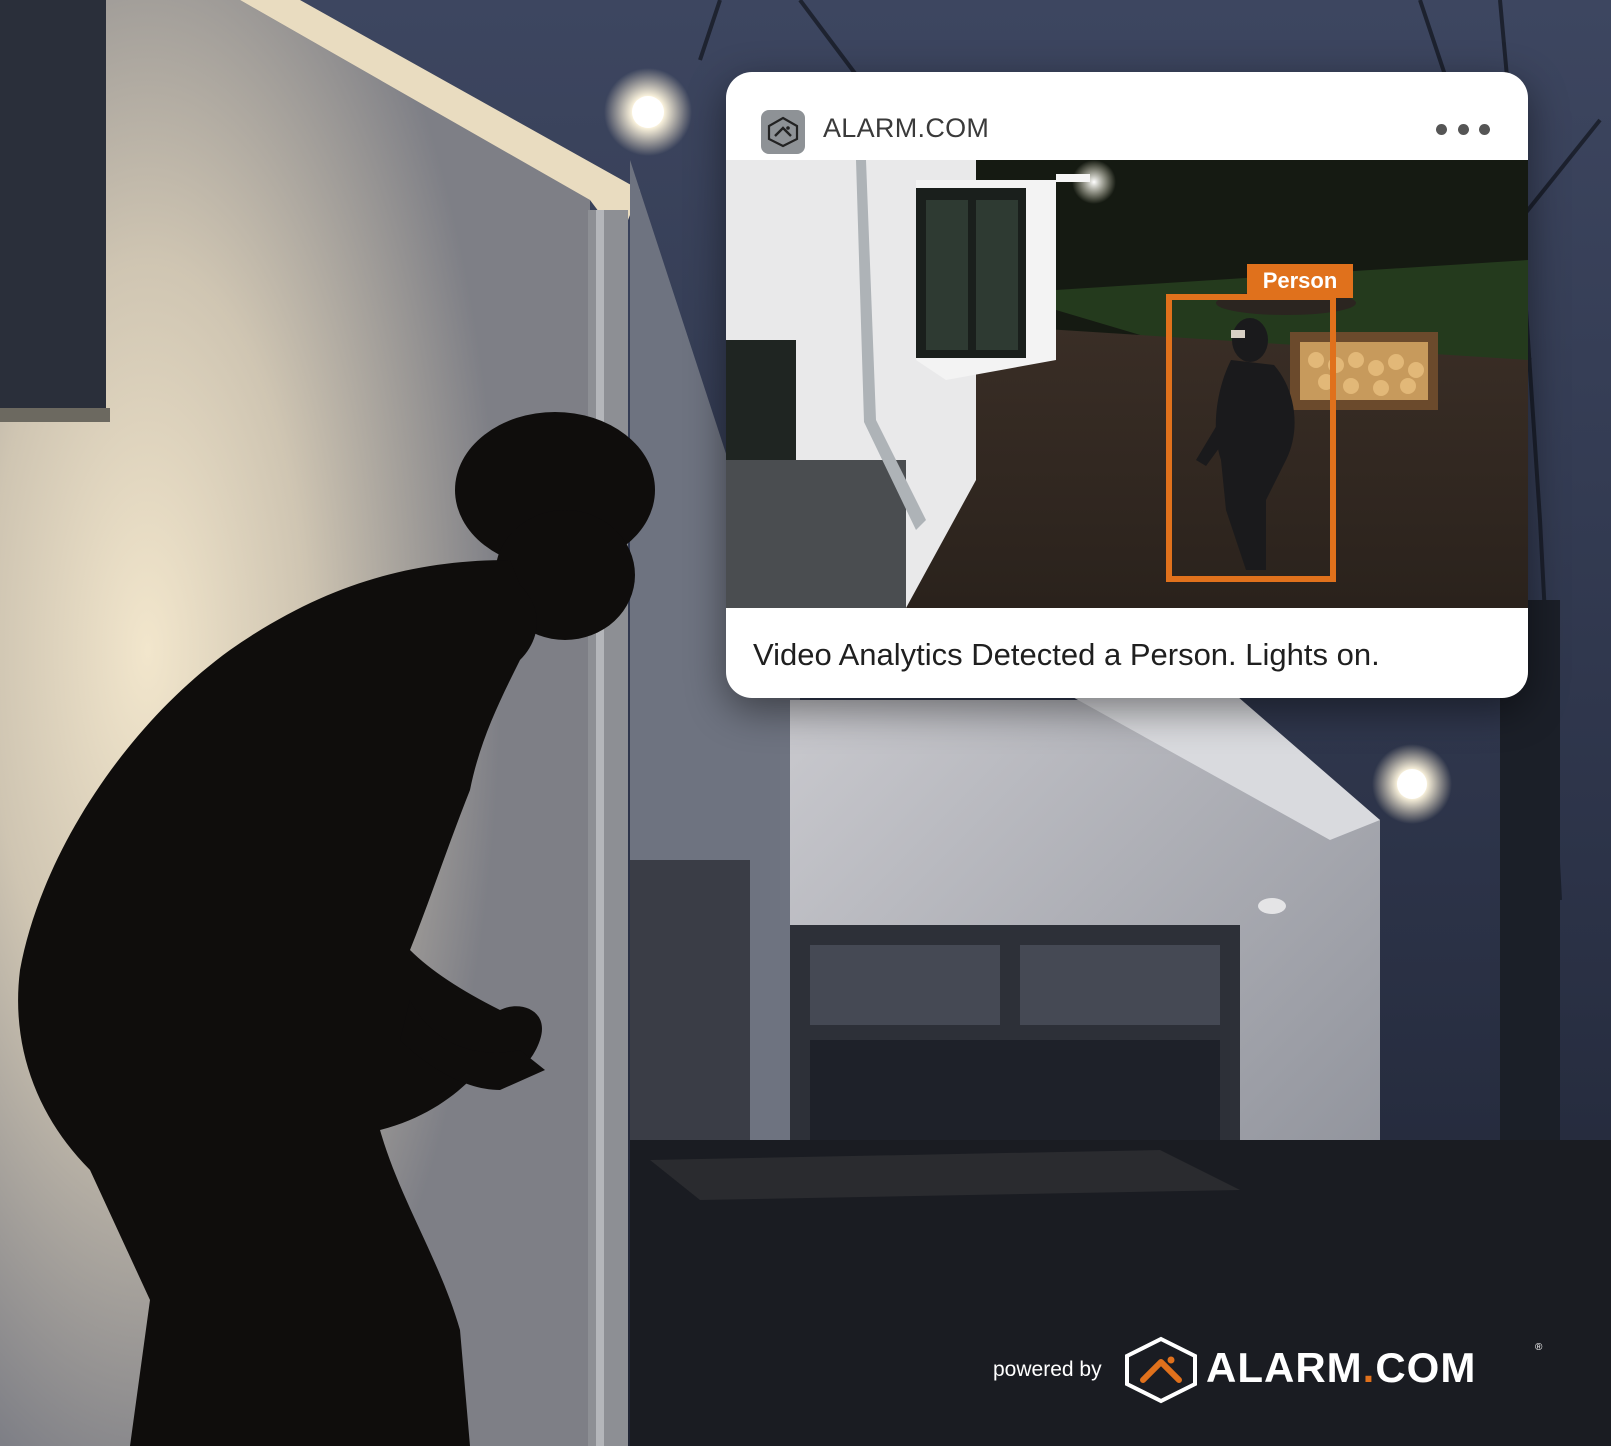 The height and width of the screenshot is (1446, 1611). Describe the element at coordinates (1127, 116) in the screenshot. I see `notification-header: ALARM.COM` at that location.